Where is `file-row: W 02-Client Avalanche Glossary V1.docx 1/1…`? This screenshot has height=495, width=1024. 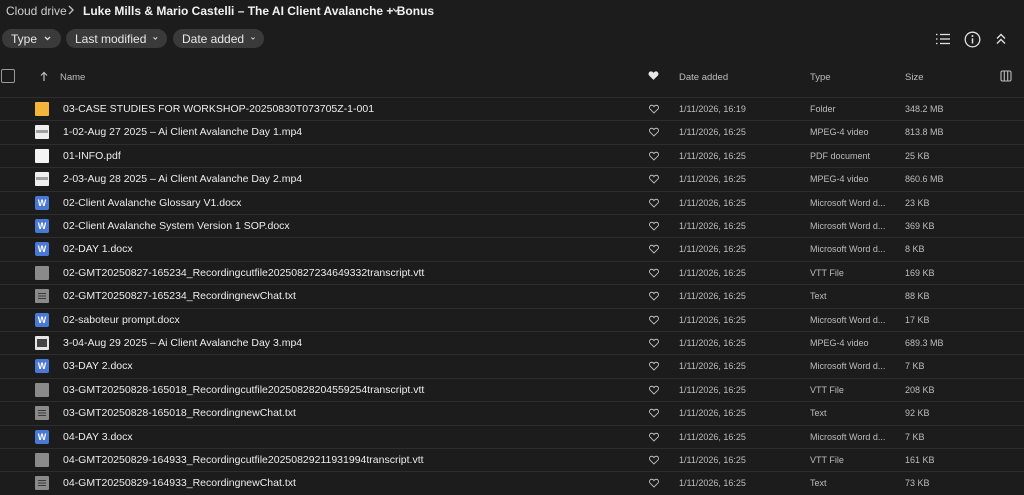
file-row: W 02-Client Avalanche Glossary V1.docx 1/1… is located at coordinates (512, 202).